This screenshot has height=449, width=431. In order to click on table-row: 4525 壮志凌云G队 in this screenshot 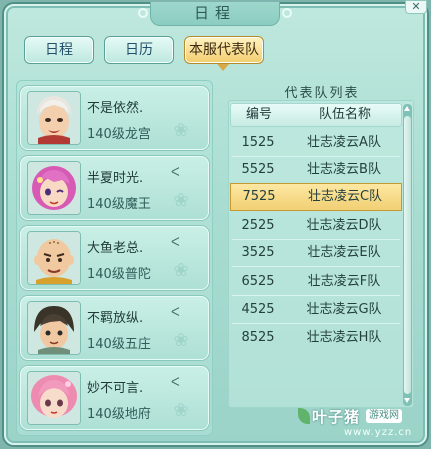, I will do `click(316, 310)`.